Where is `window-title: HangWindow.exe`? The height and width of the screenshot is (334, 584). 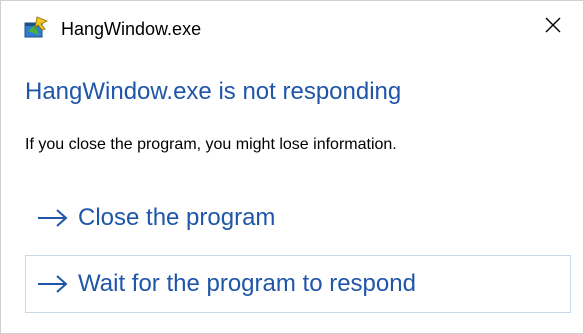
window-title: HangWindow.exe is located at coordinates (131, 29).